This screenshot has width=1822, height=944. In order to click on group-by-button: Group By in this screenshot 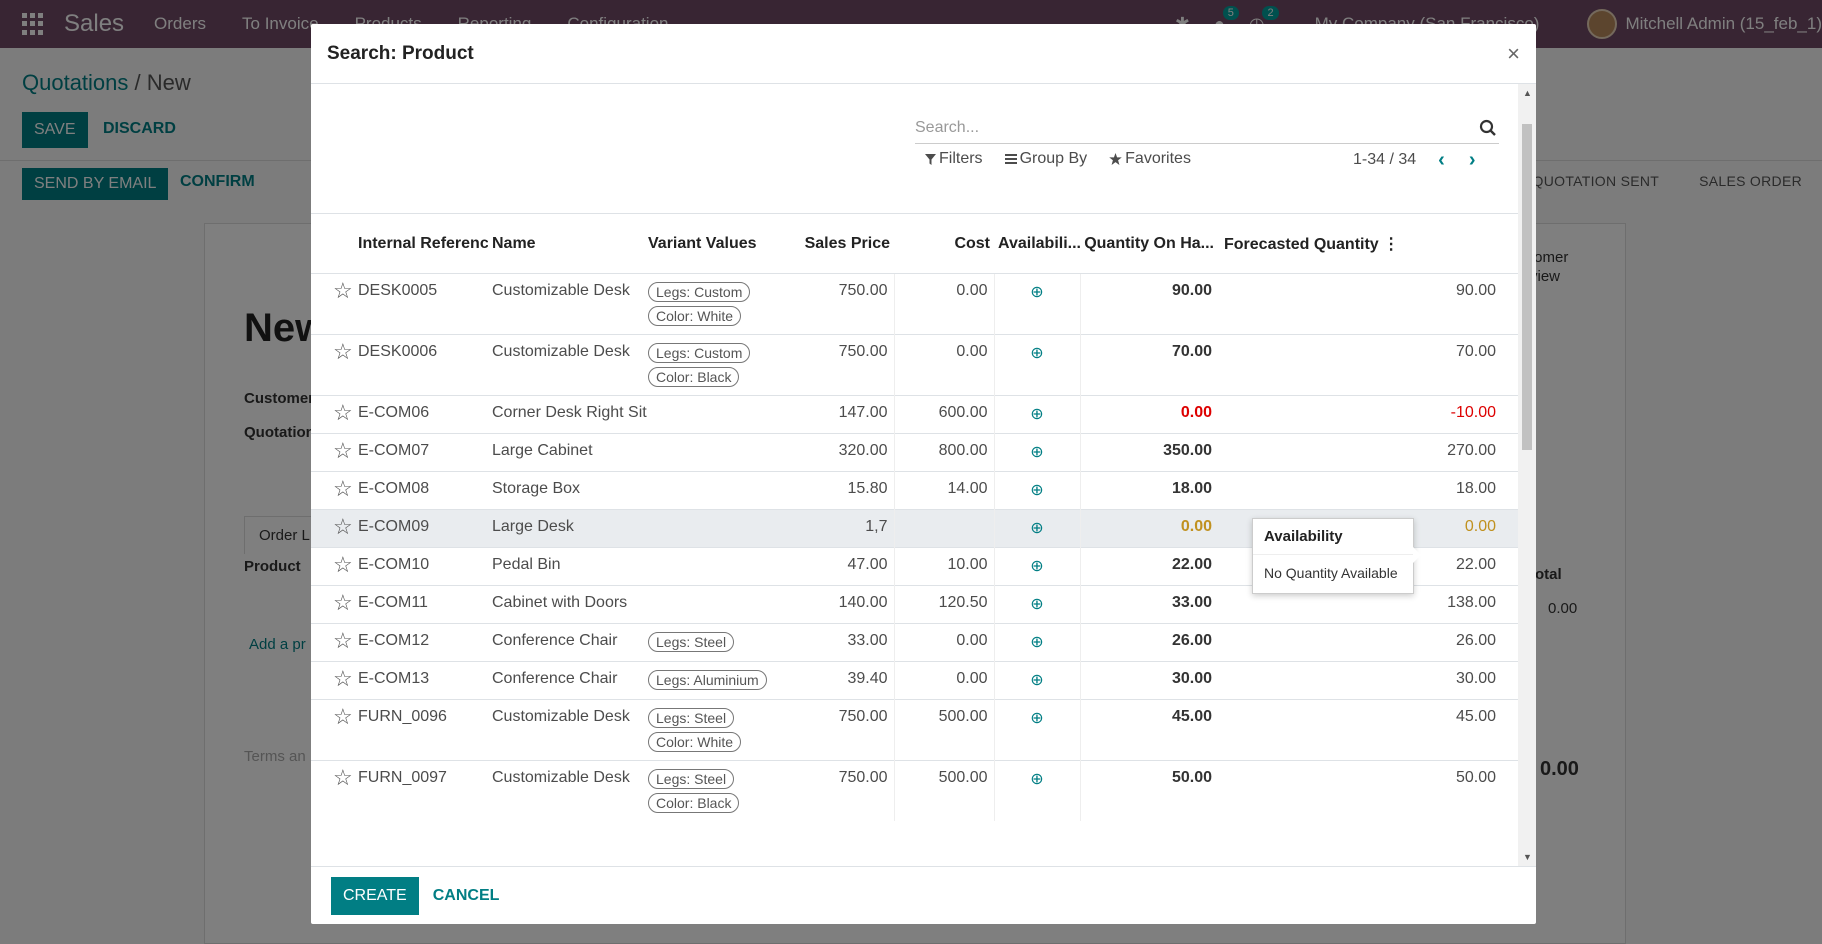, I will do `click(1046, 159)`.